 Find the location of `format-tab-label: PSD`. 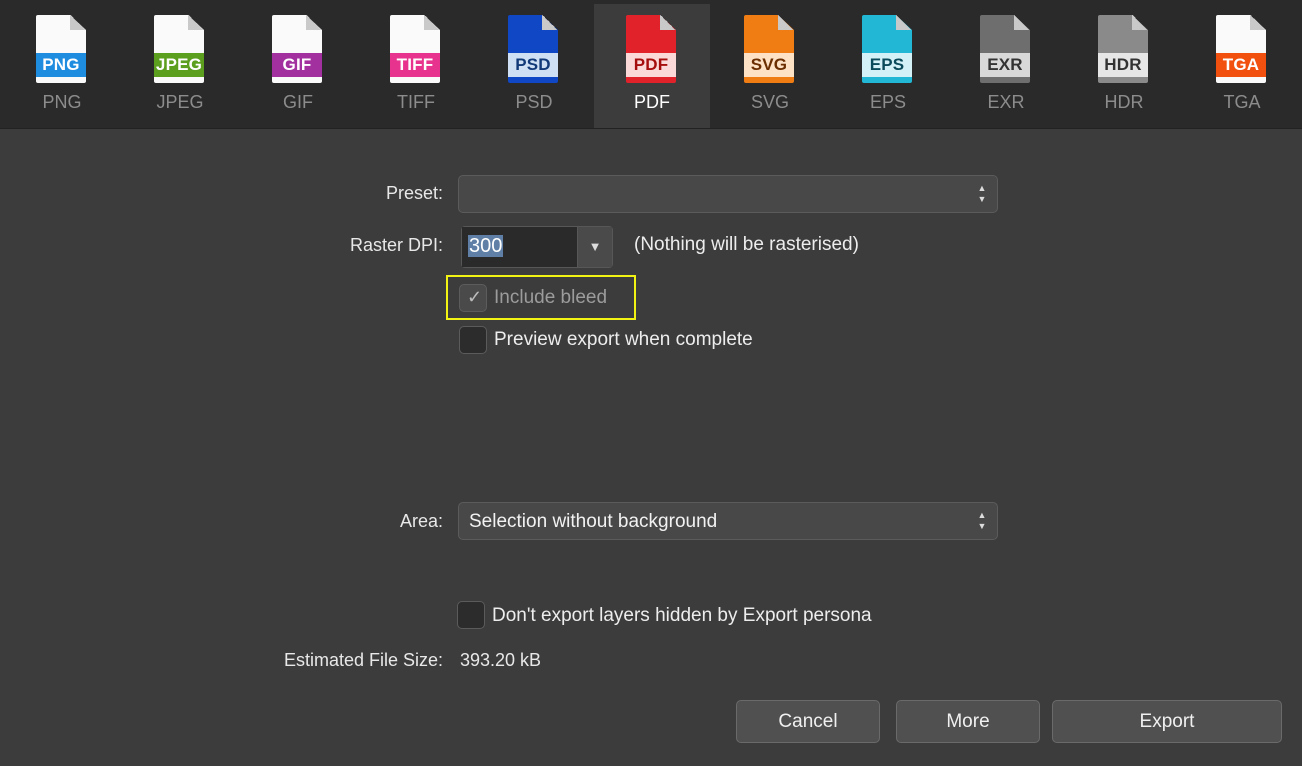

format-tab-label: PSD is located at coordinates (534, 102).